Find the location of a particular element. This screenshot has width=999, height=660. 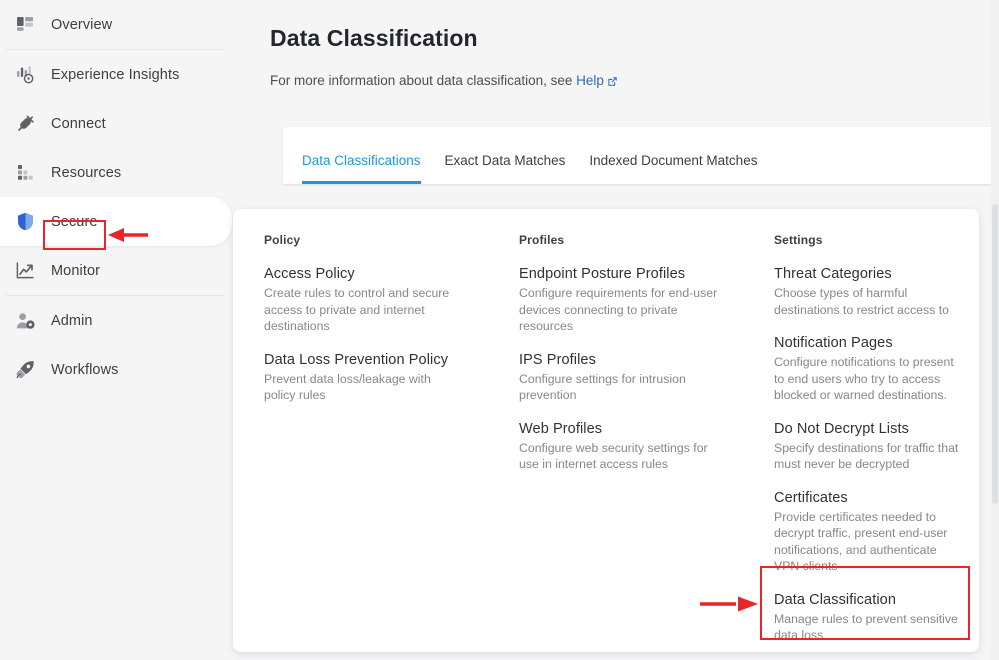

mega-menu-item-title: Do Not Decrypt Lists is located at coordinates (841, 428).